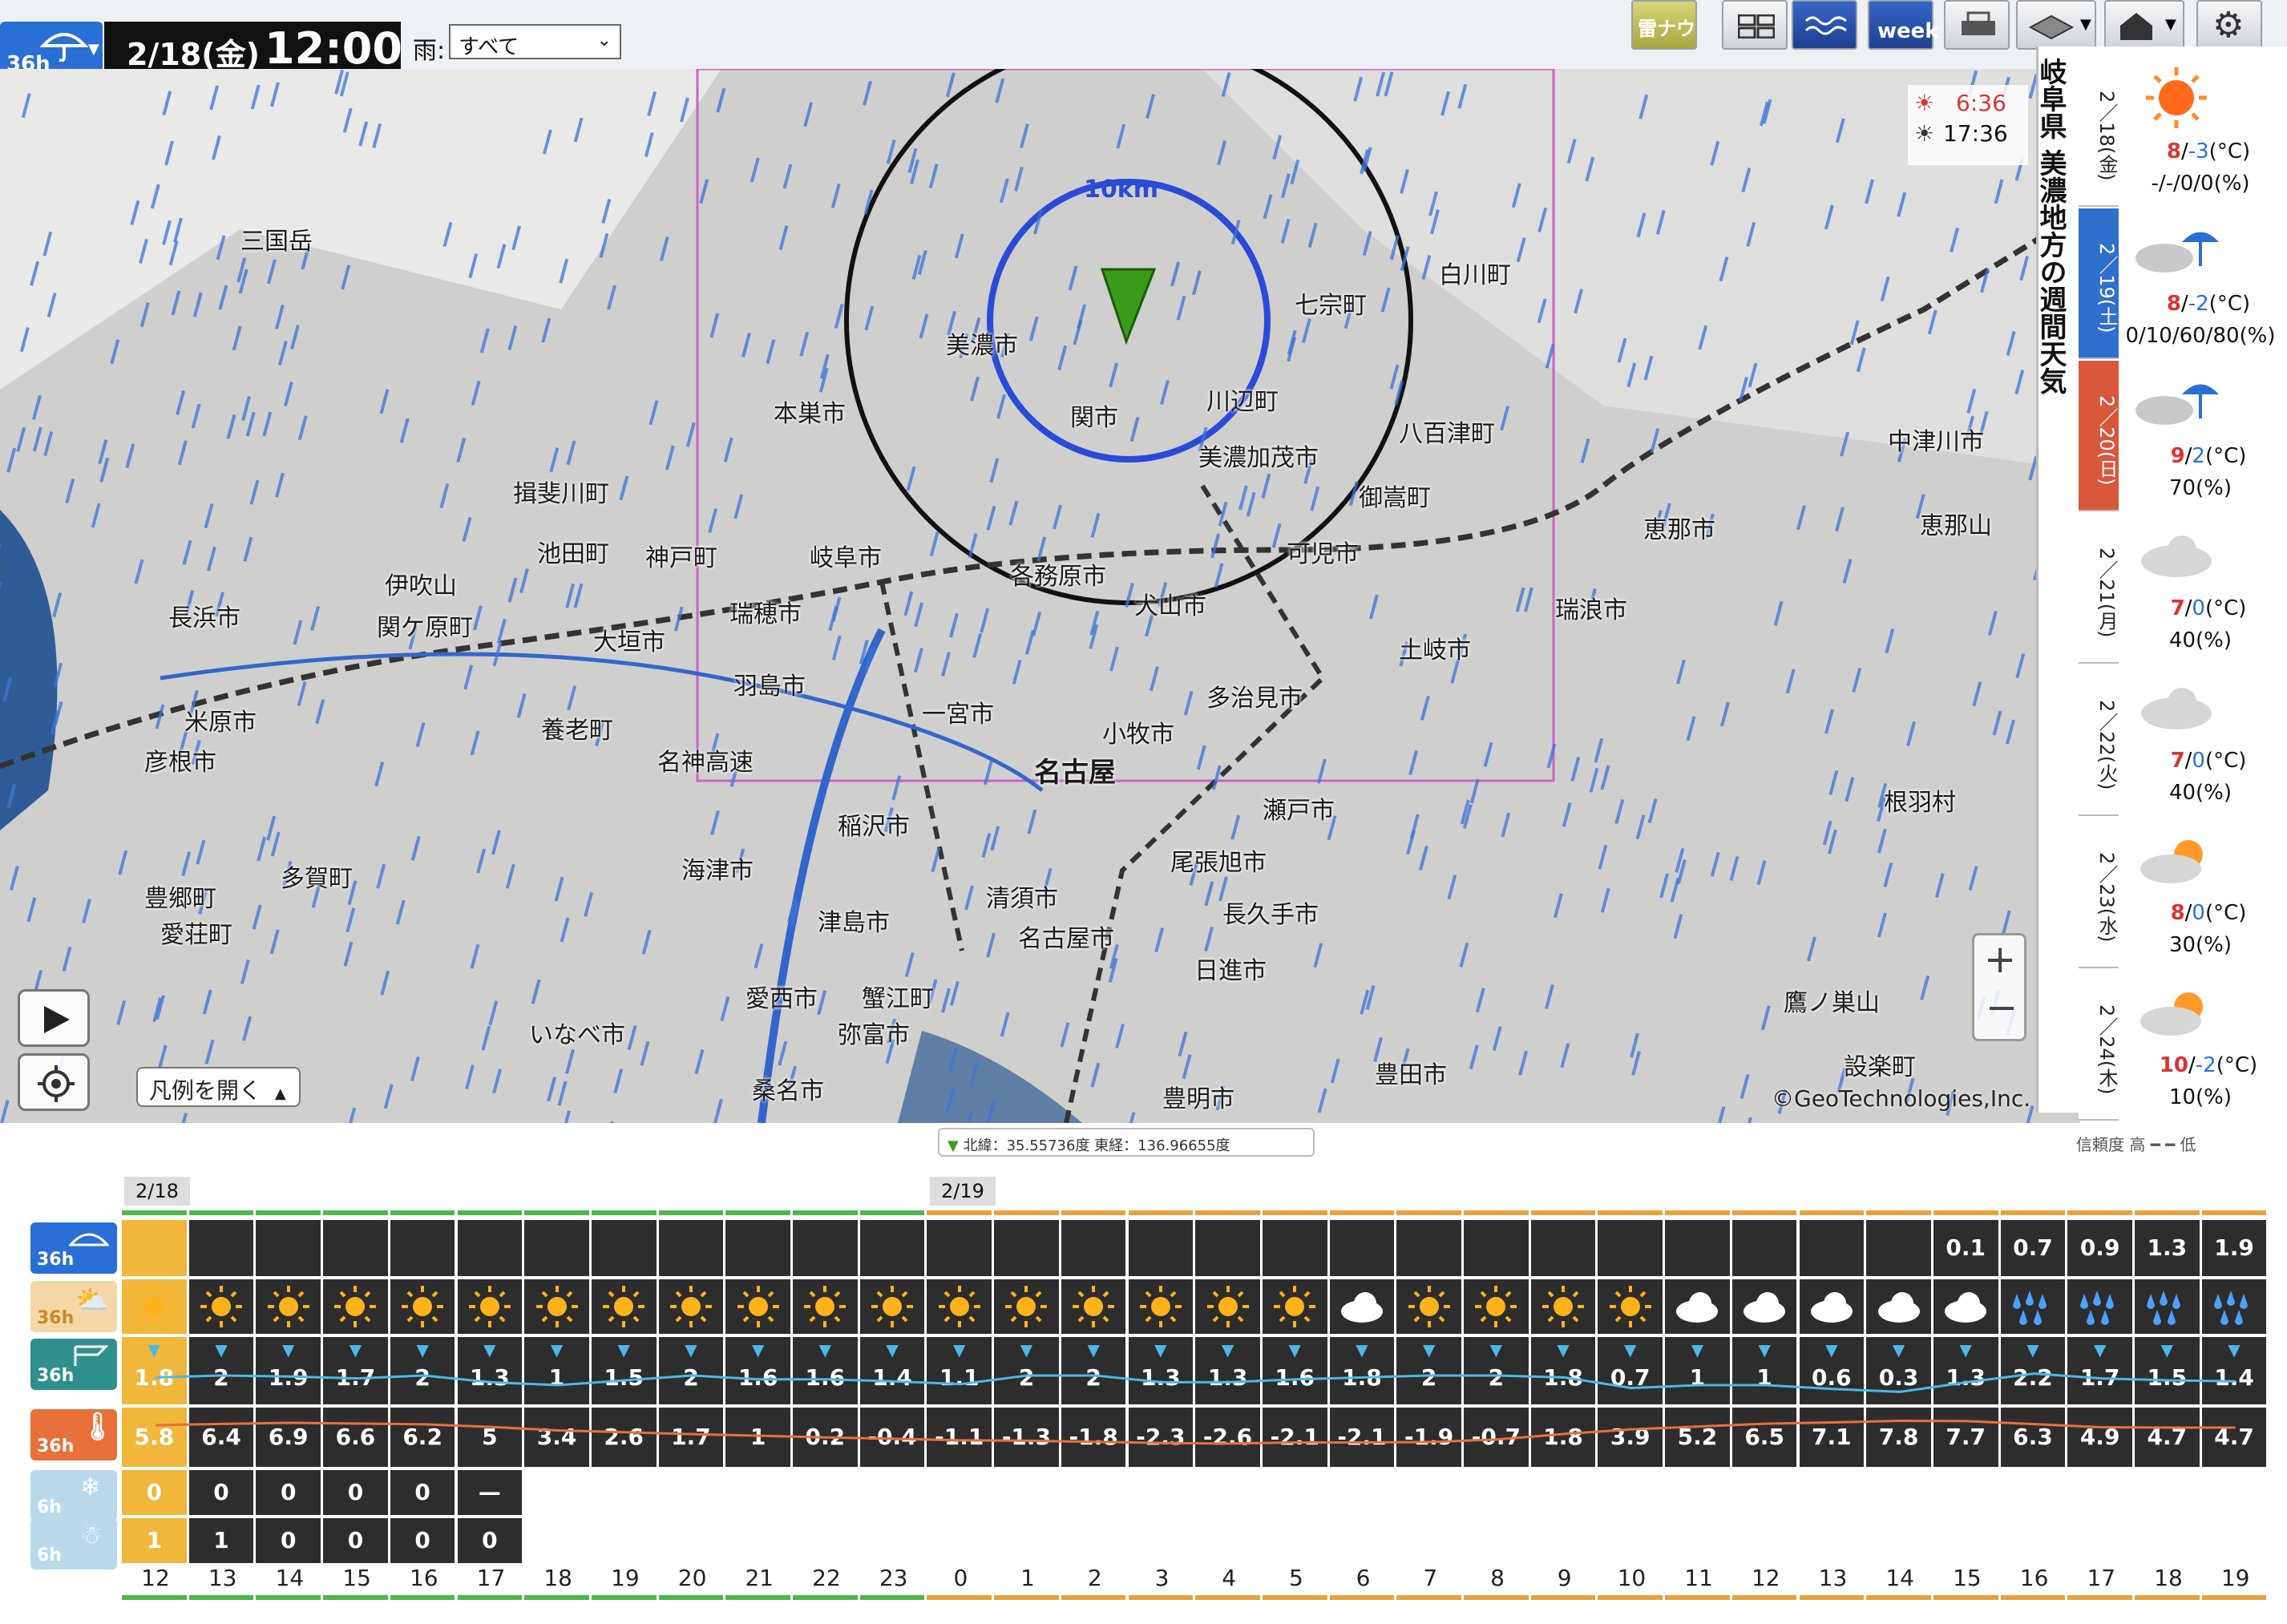 The image size is (2287, 1624). I want to click on row-snowfall-button: 6h ❄, so click(73, 1495).